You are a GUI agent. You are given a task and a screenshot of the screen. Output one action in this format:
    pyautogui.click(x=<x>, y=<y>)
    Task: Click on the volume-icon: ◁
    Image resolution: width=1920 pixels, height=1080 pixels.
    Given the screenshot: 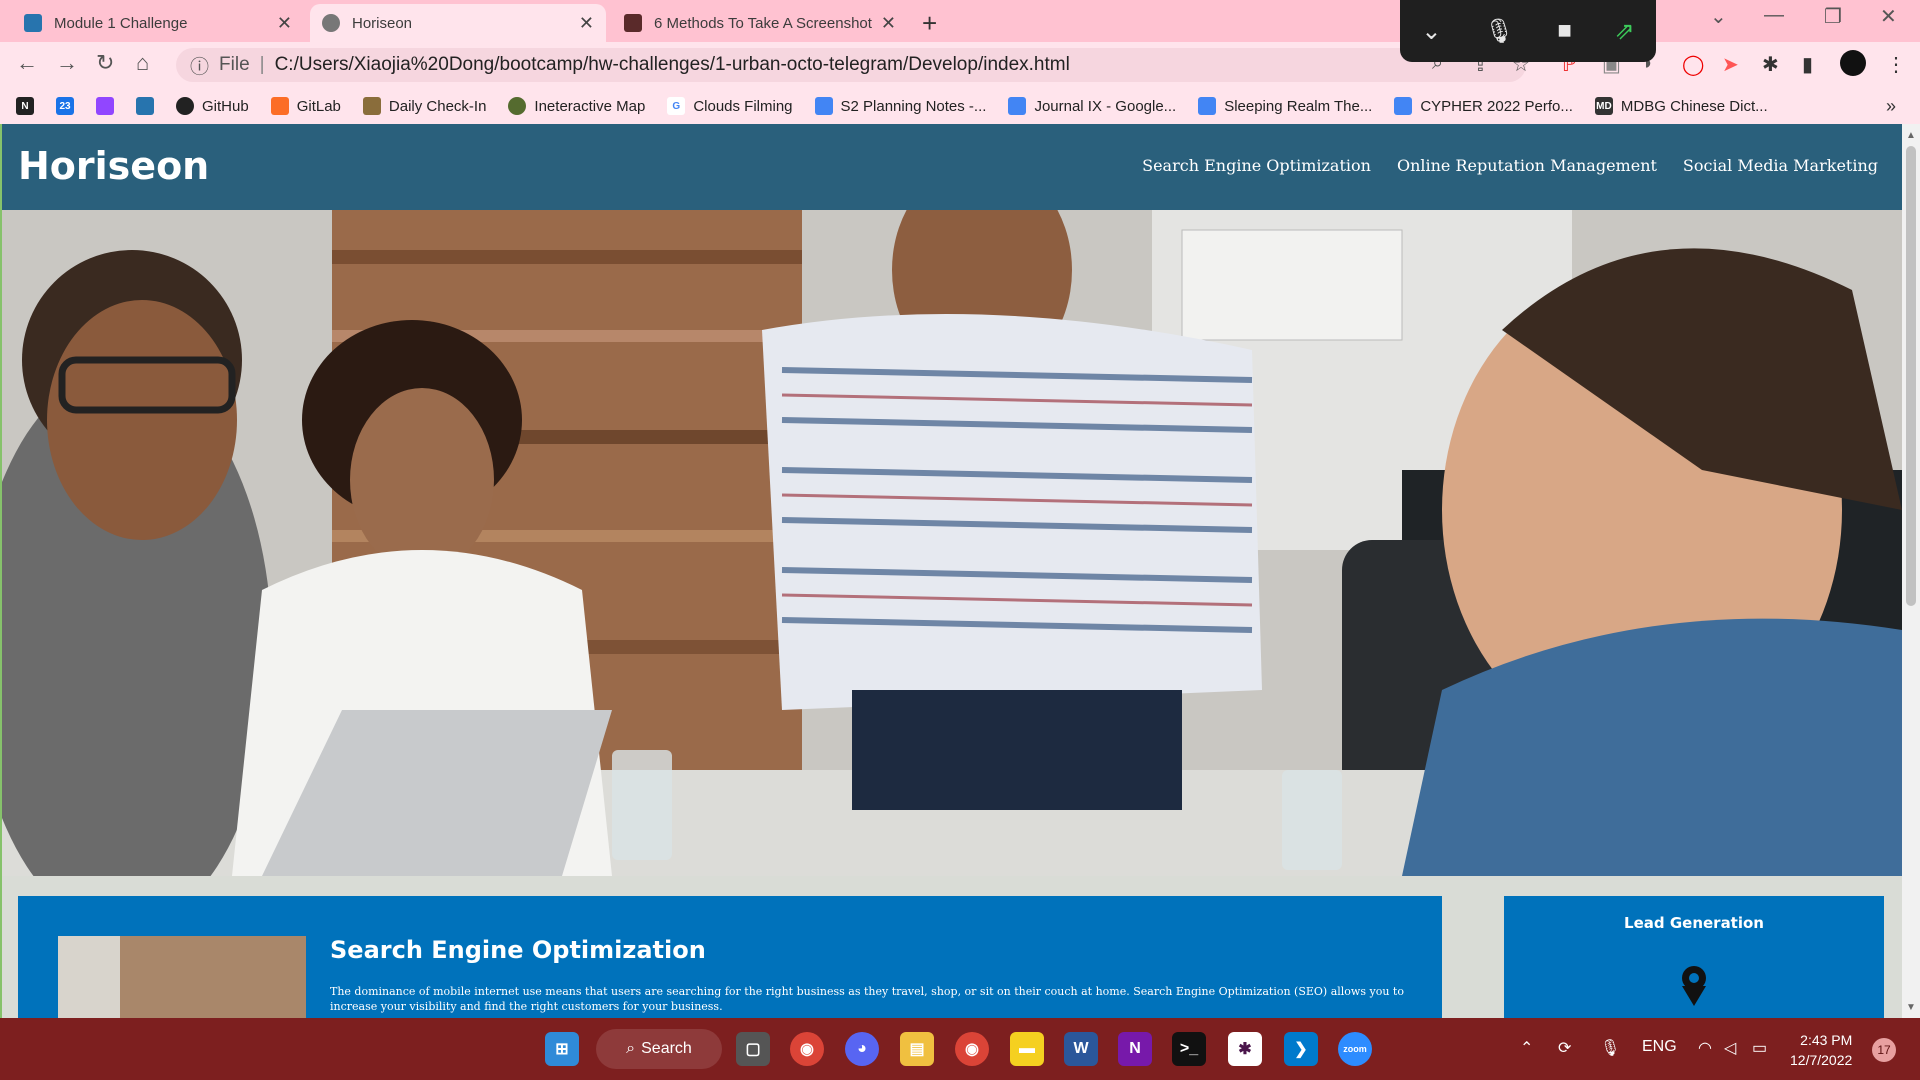 What is the action you would take?
    pyautogui.click(x=1730, y=1048)
    